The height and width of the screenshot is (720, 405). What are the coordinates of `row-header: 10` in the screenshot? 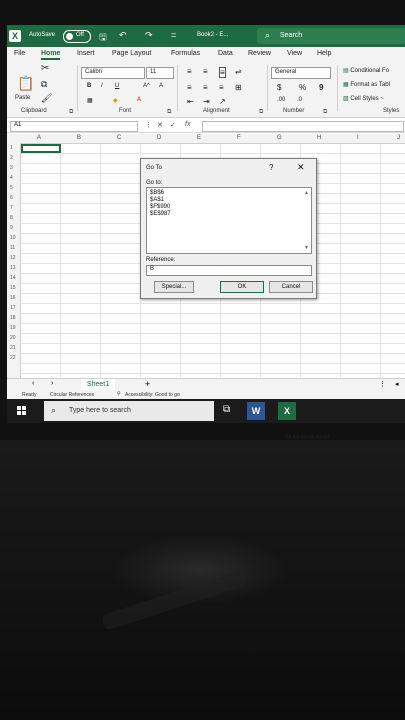 It's located at (13, 238).